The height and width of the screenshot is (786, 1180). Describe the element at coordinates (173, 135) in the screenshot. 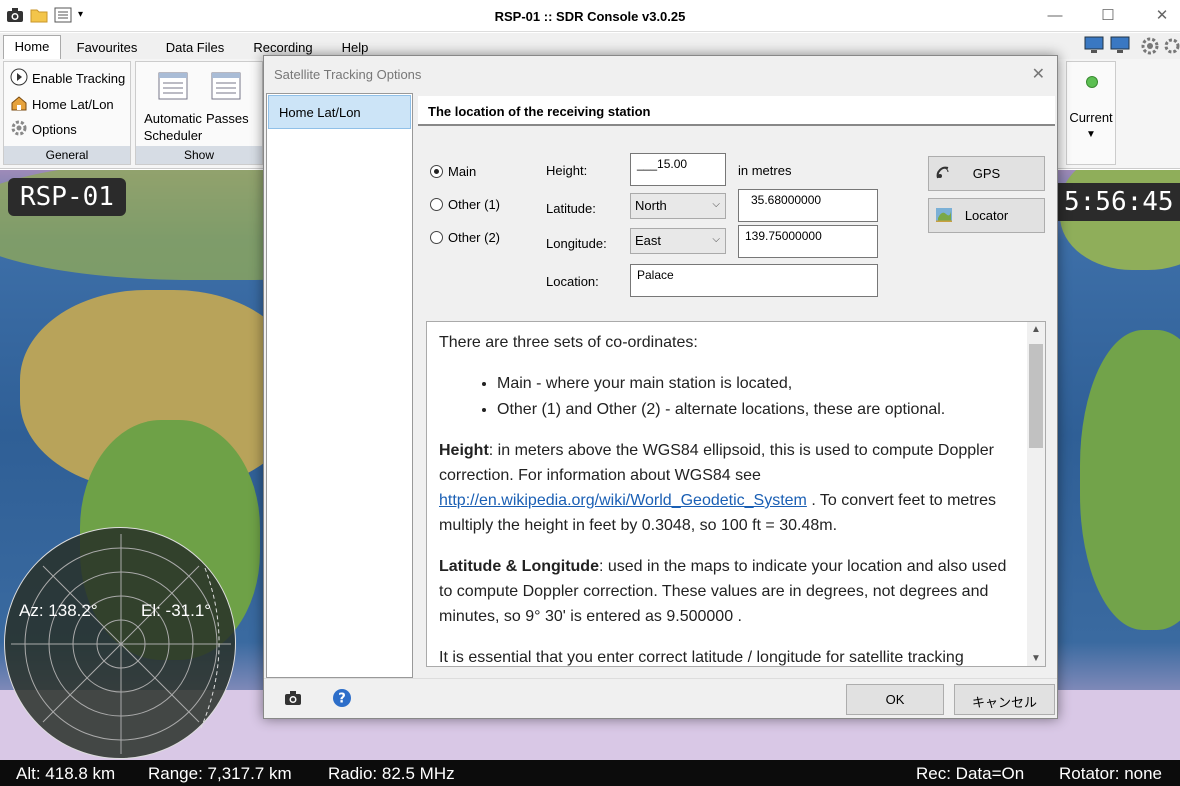

I see `scheduler-label: Scheduler` at that location.